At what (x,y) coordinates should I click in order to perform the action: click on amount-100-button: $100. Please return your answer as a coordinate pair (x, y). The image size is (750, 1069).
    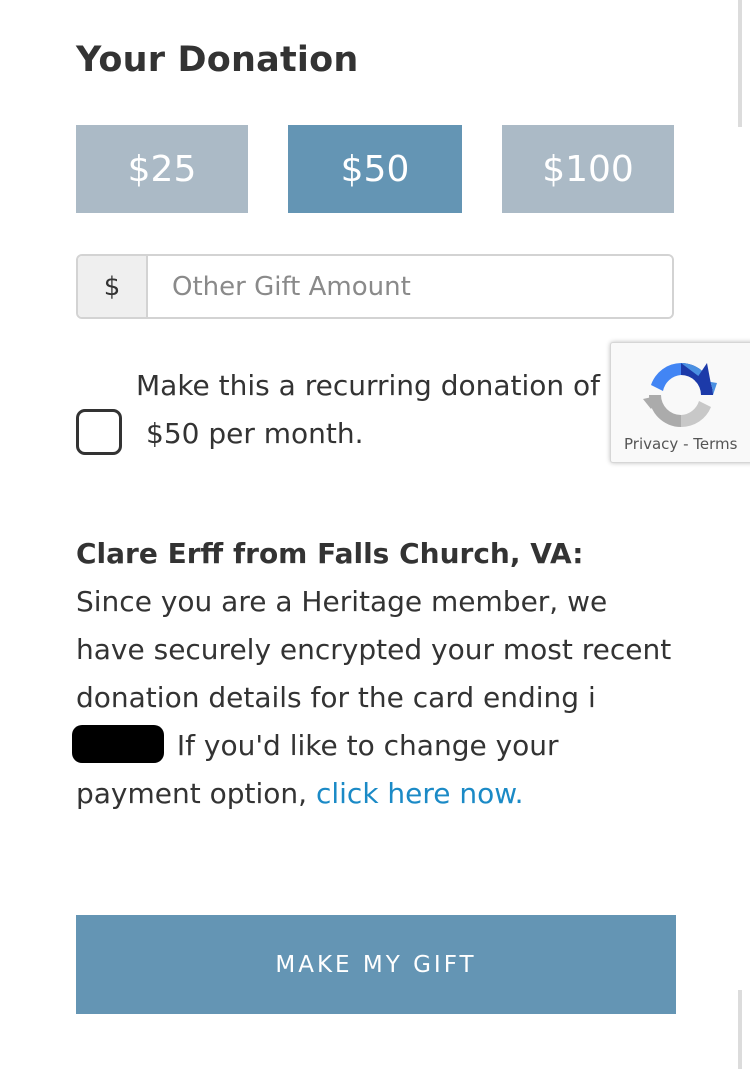
    Looking at the image, I should click on (588, 169).